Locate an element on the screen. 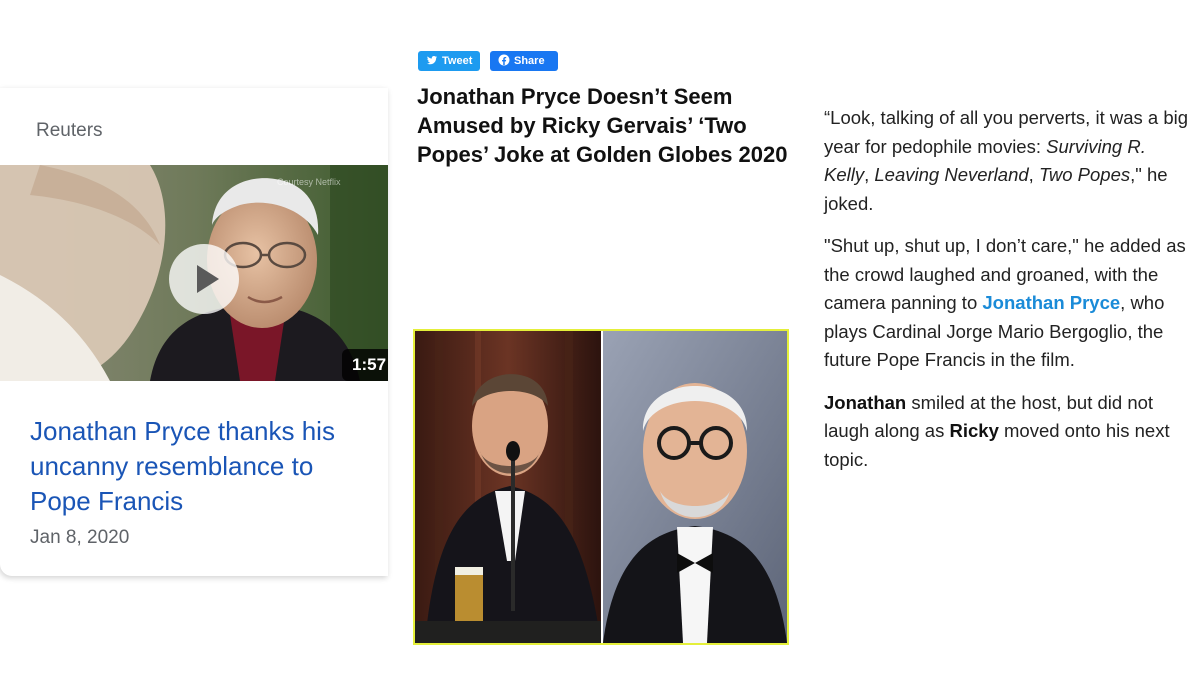 The width and height of the screenshot is (1200, 675). bold-name: Ricky is located at coordinates (974, 430).